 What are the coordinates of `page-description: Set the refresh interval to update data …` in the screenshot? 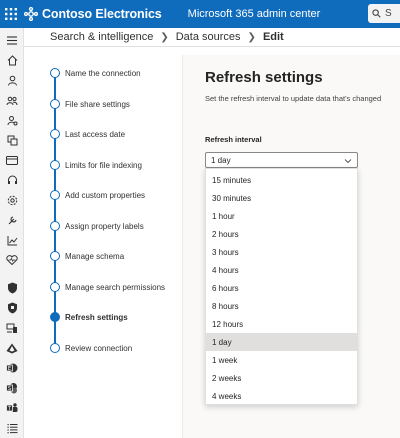 It's located at (293, 98).